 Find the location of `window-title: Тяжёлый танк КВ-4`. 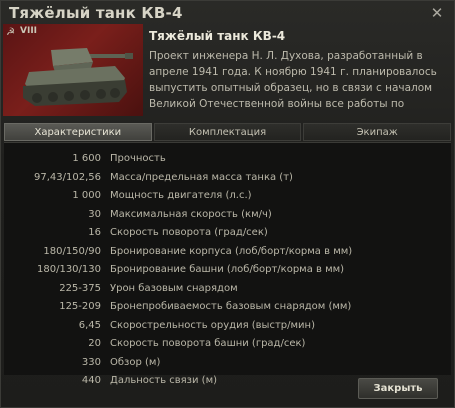

window-title: Тяжёлый танк КВ-4 is located at coordinates (96, 13).